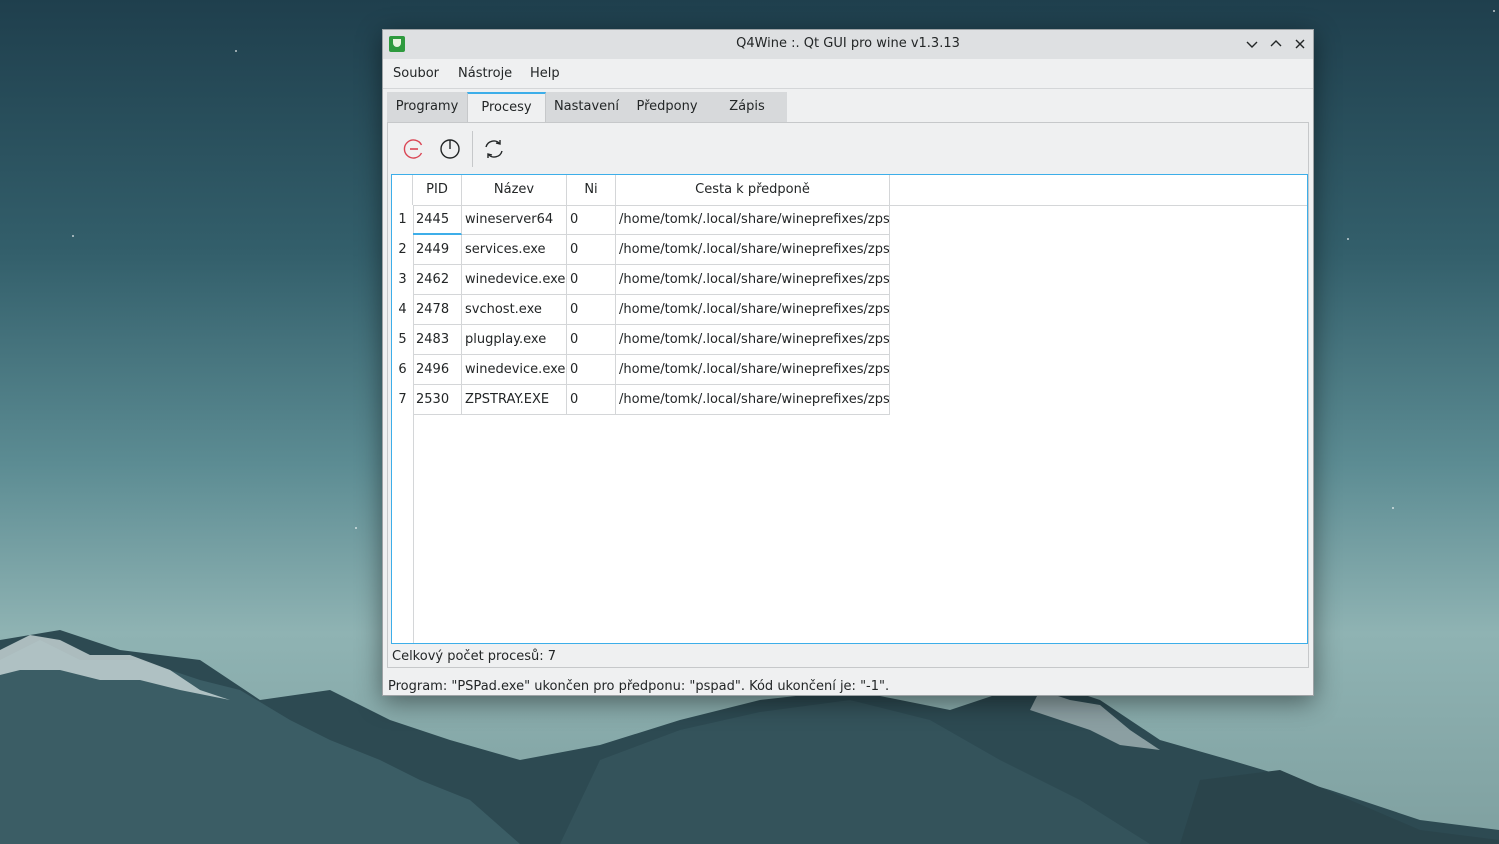  I want to click on refresh-icon, so click(494, 149).